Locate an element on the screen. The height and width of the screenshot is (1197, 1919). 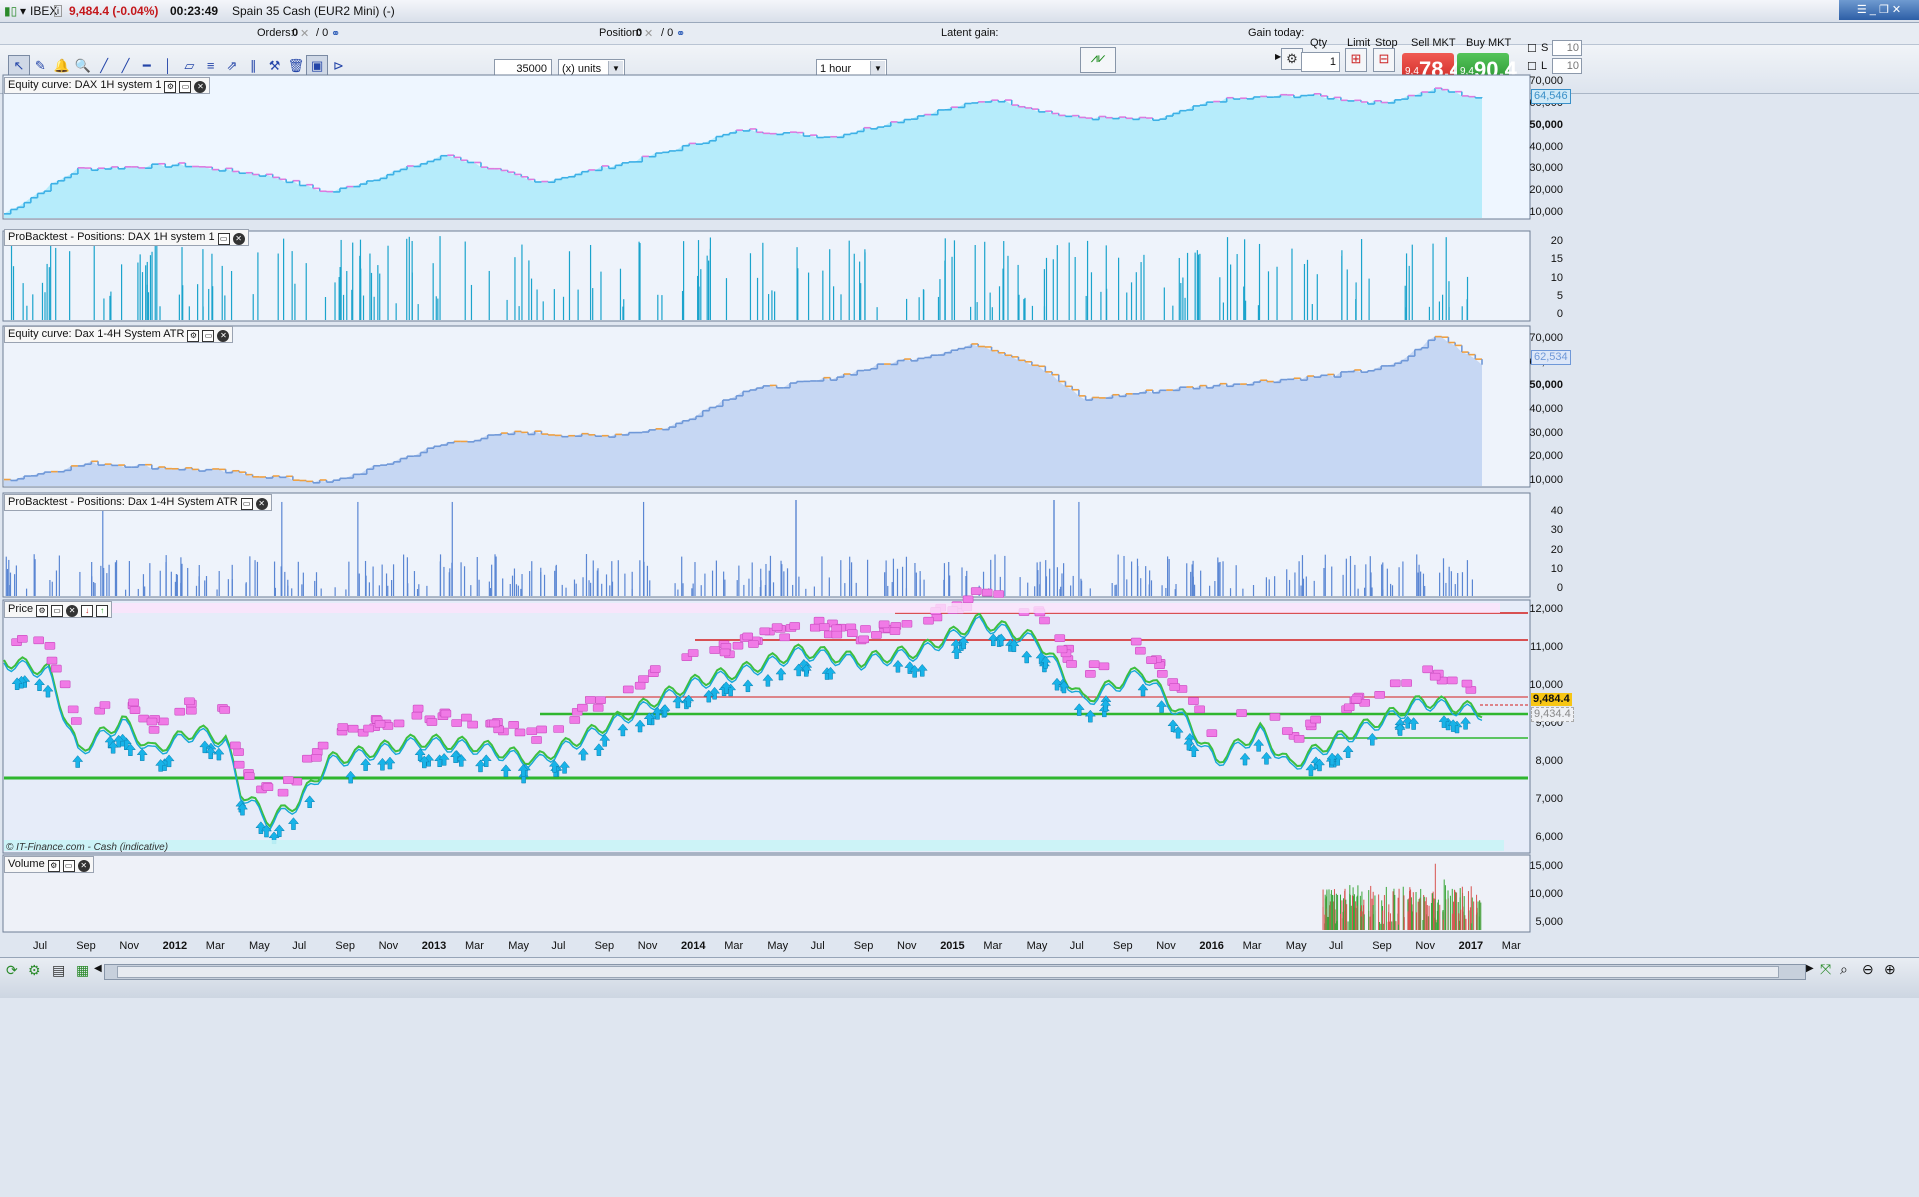
layout-icon: ▦ is located at coordinates (82, 970).